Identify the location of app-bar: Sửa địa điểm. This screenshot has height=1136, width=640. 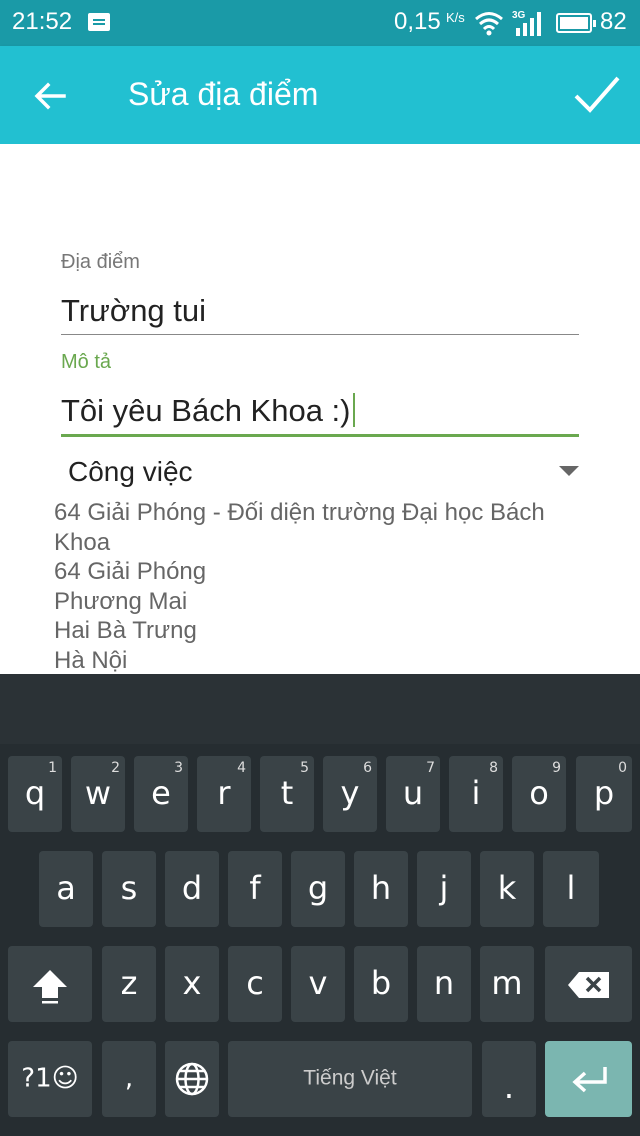
(320, 95).